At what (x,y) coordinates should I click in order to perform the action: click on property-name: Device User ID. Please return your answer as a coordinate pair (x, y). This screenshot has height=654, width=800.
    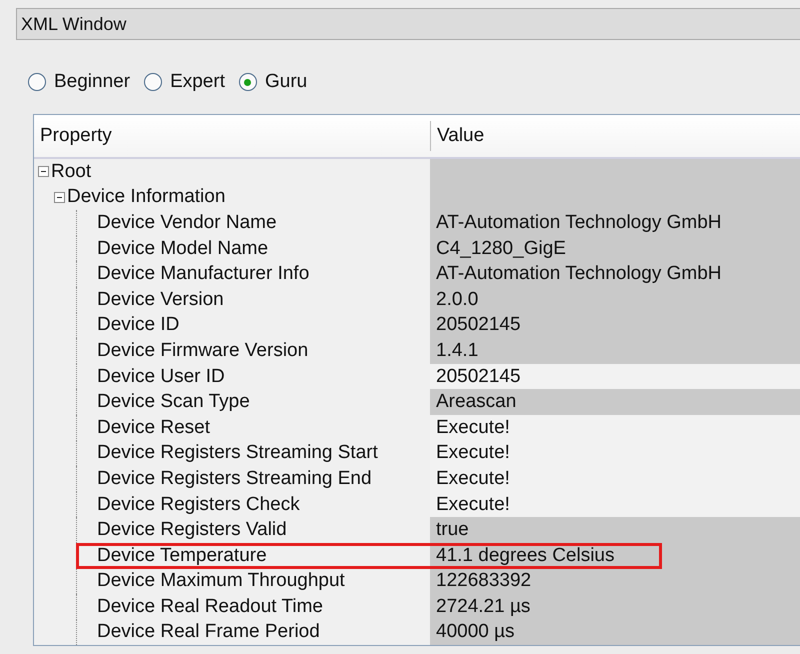
    Looking at the image, I should click on (161, 377).